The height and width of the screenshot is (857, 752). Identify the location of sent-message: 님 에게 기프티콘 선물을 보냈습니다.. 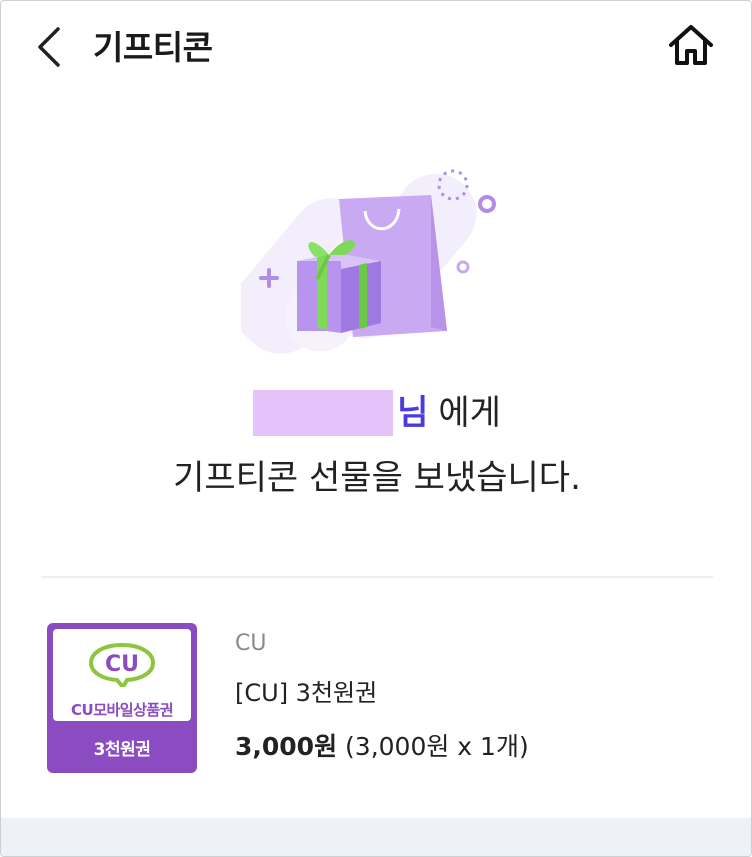
(376, 446).